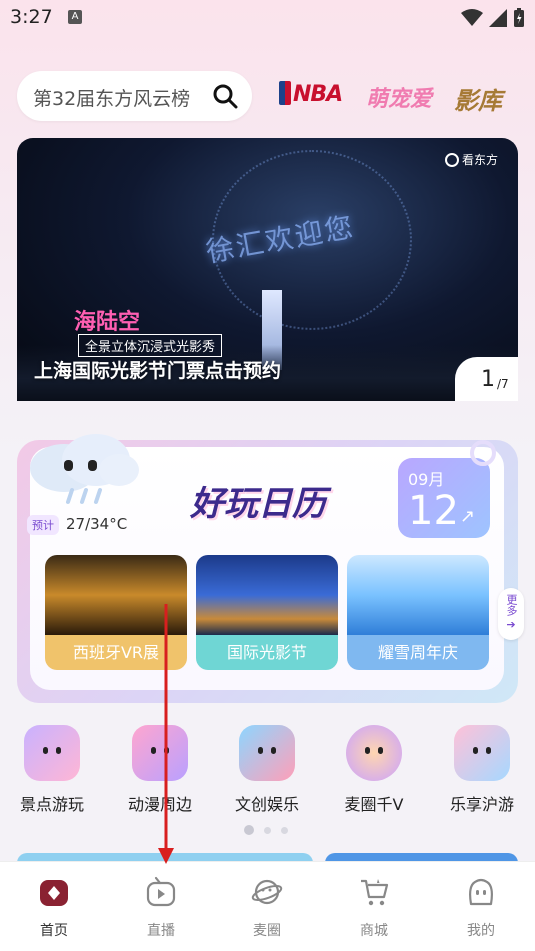  Describe the element at coordinates (374, 931) in the screenshot. I see `tab-label: 商城` at that location.